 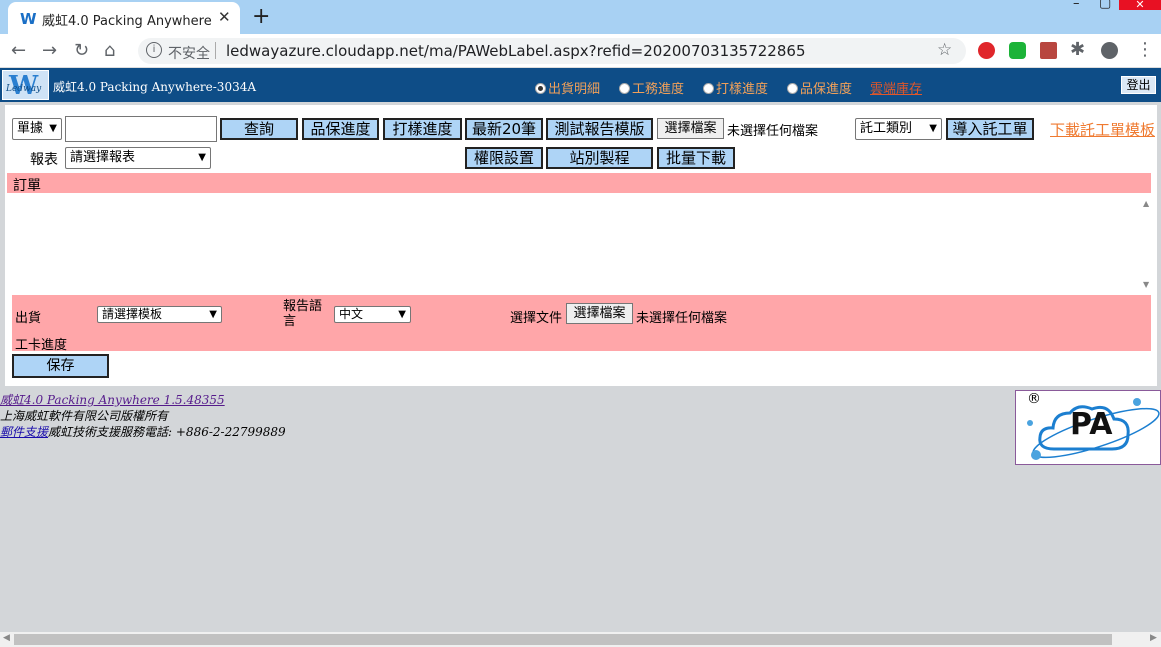 I want to click on new-tab-icon: +, so click(x=261, y=16).